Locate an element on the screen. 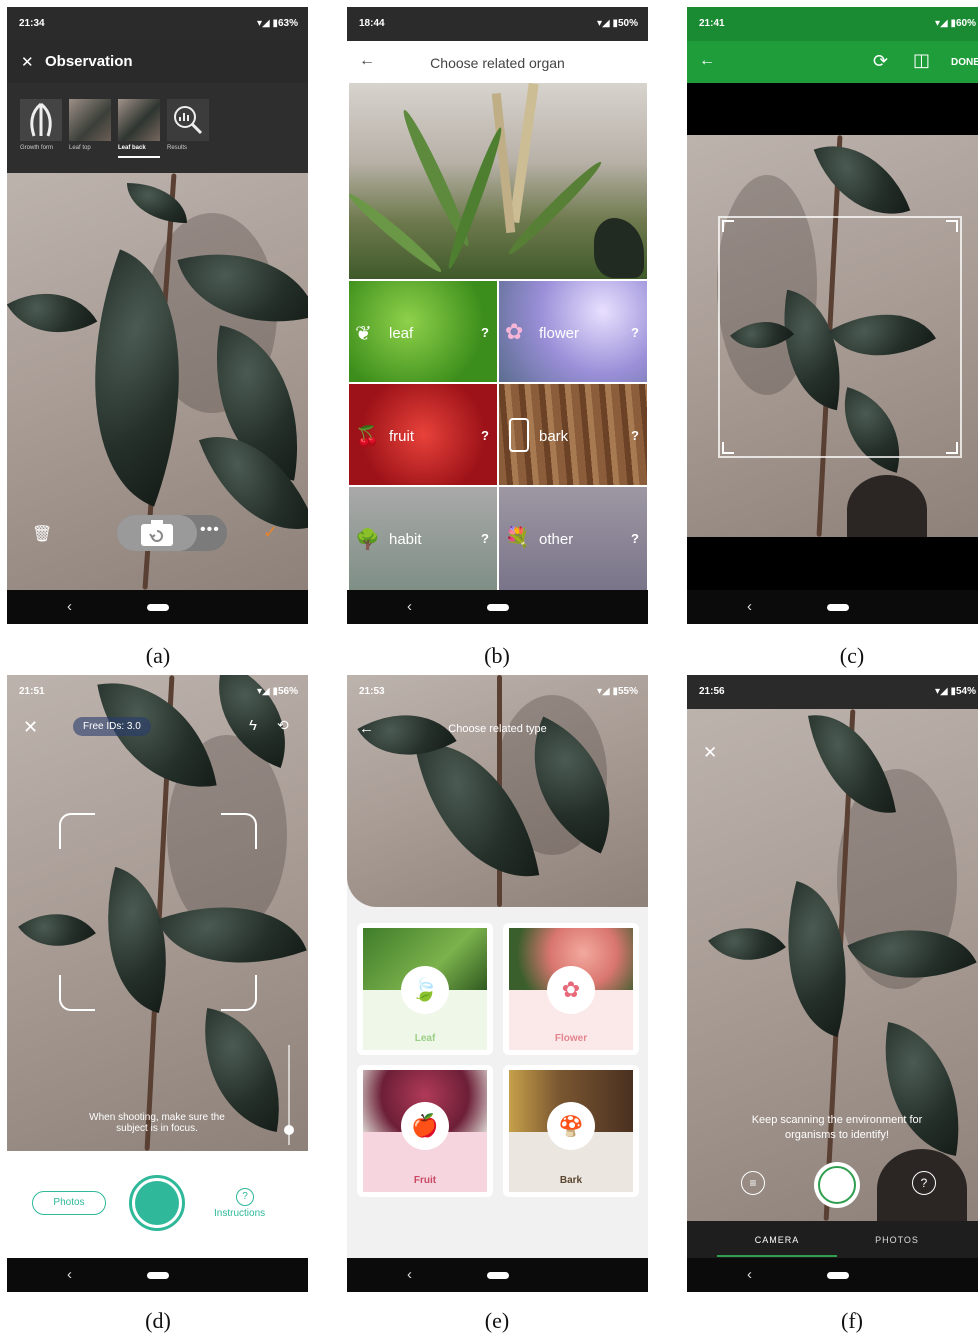 This screenshot has height=1338, width=978. page-title: Choose related type is located at coordinates (497, 729).